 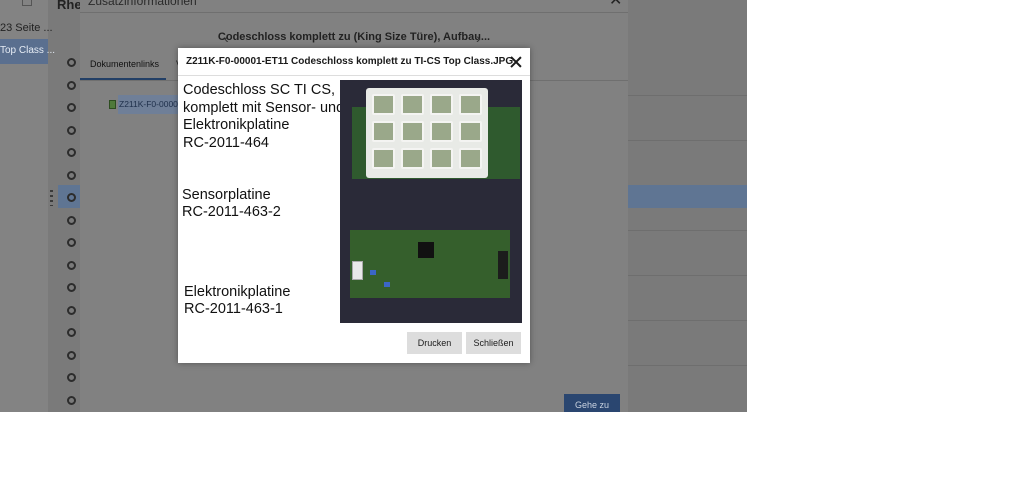 I want to click on print-button: Drucken, so click(x=434, y=343).